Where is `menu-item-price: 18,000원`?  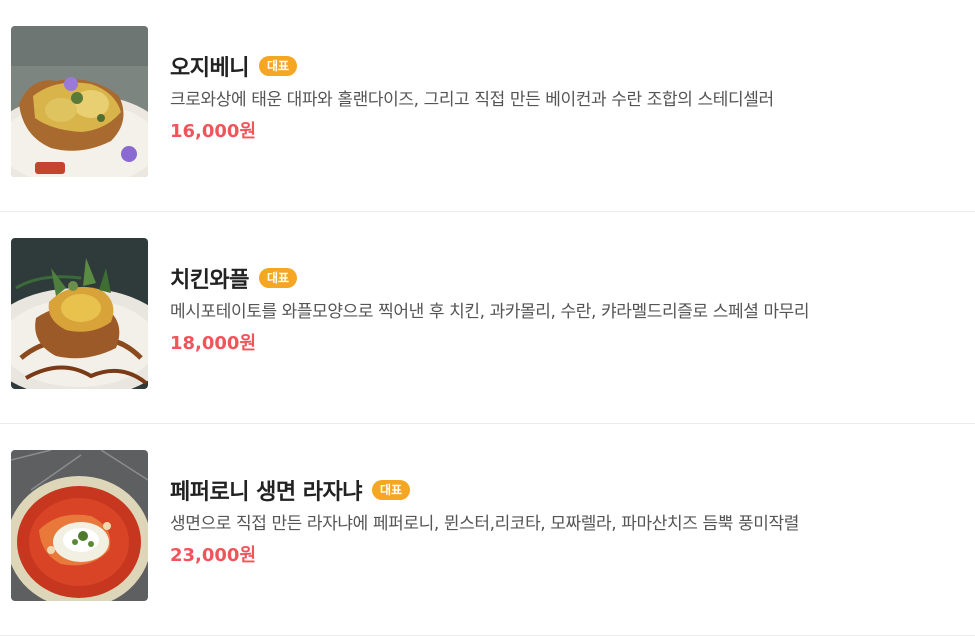 menu-item-price: 18,000원 is located at coordinates (213, 343).